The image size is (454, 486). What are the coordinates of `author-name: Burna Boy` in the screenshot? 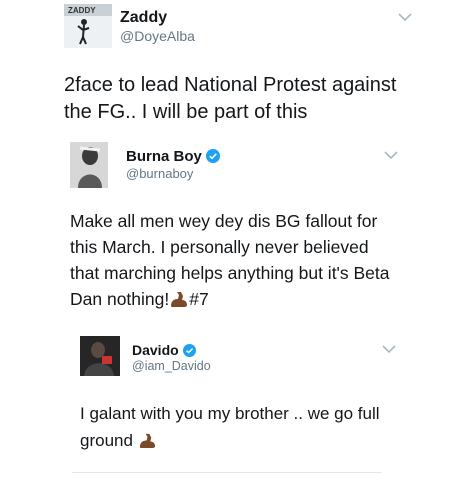 It's located at (173, 156).